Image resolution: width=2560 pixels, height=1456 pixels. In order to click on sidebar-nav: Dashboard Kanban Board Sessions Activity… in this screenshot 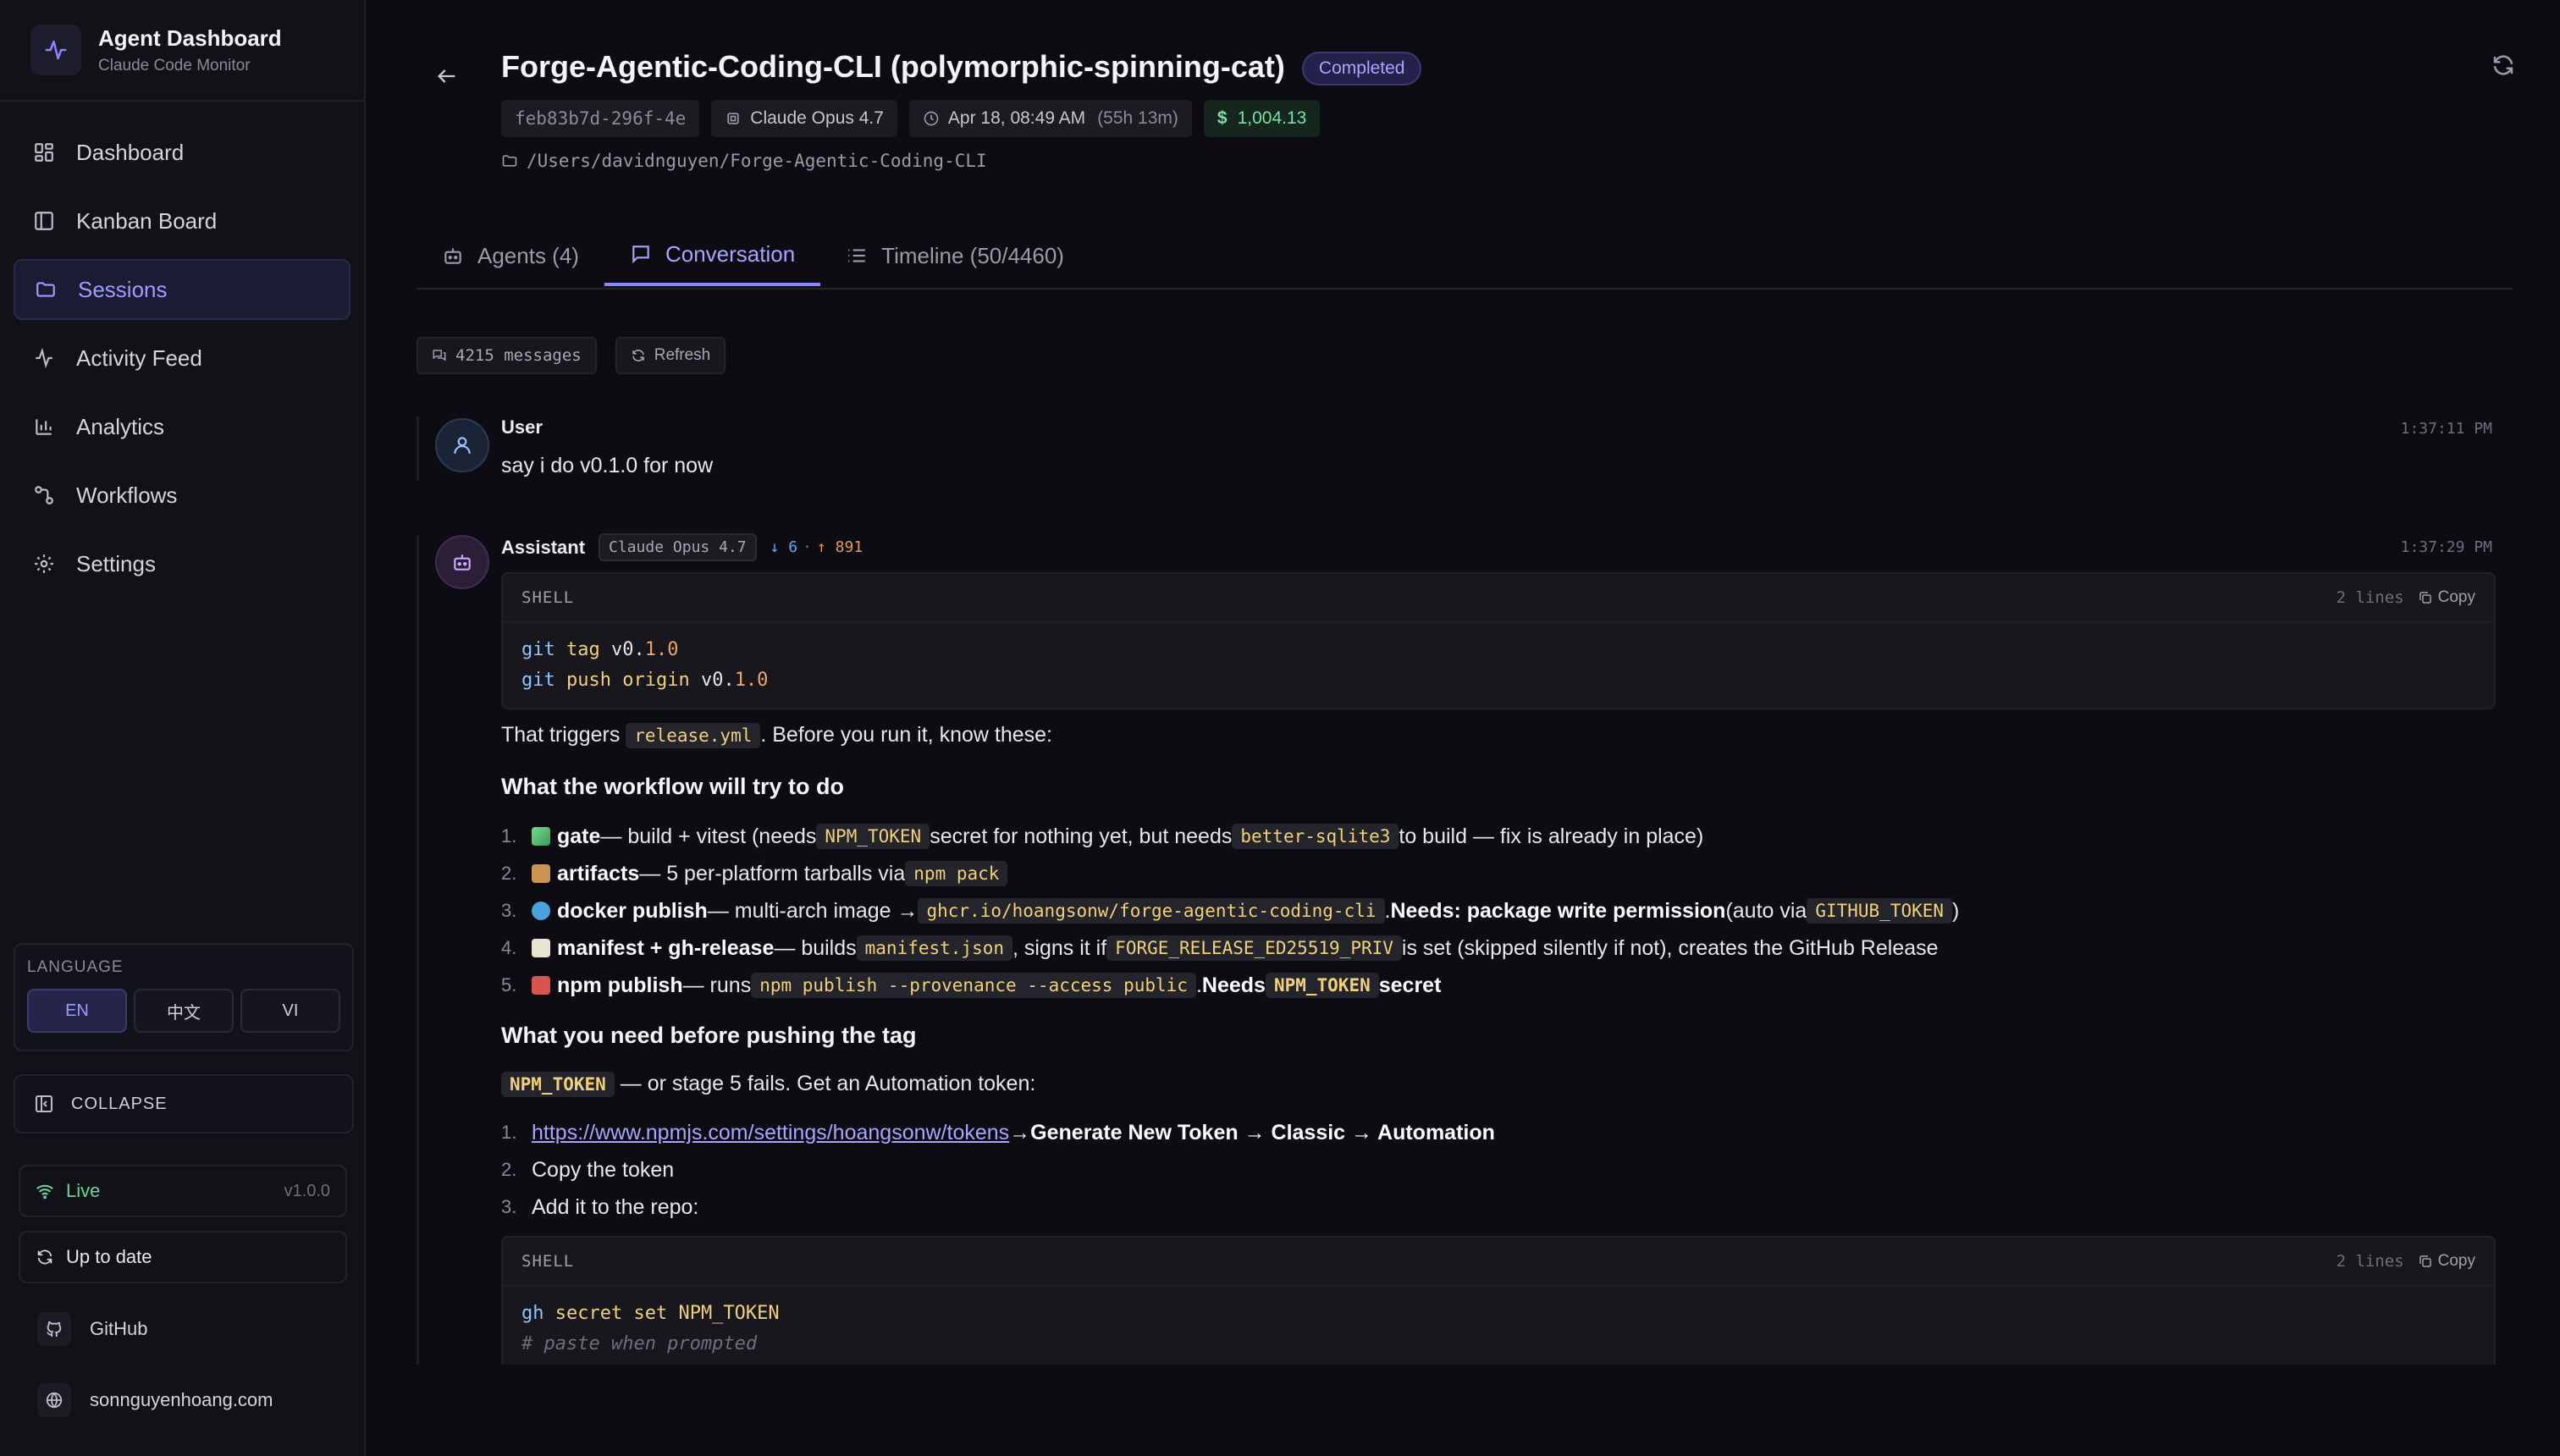, I will do `click(182, 362)`.